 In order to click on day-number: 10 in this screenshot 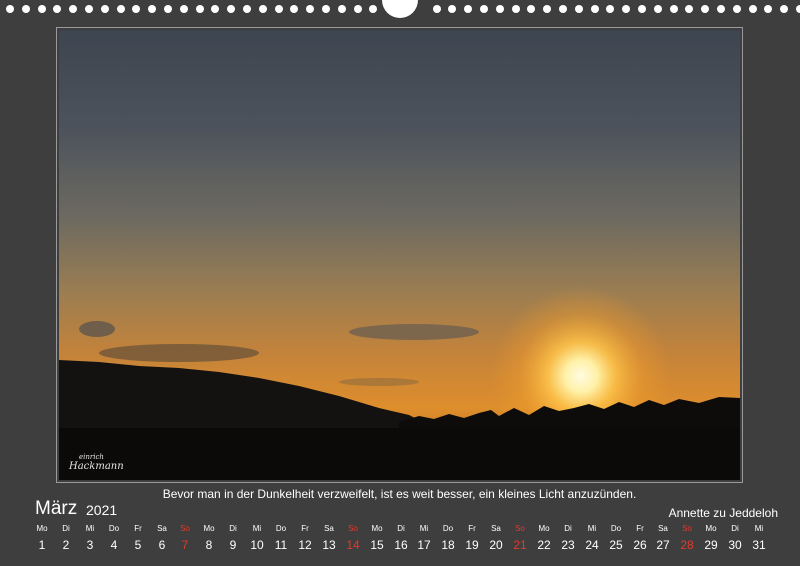, I will do `click(257, 545)`.